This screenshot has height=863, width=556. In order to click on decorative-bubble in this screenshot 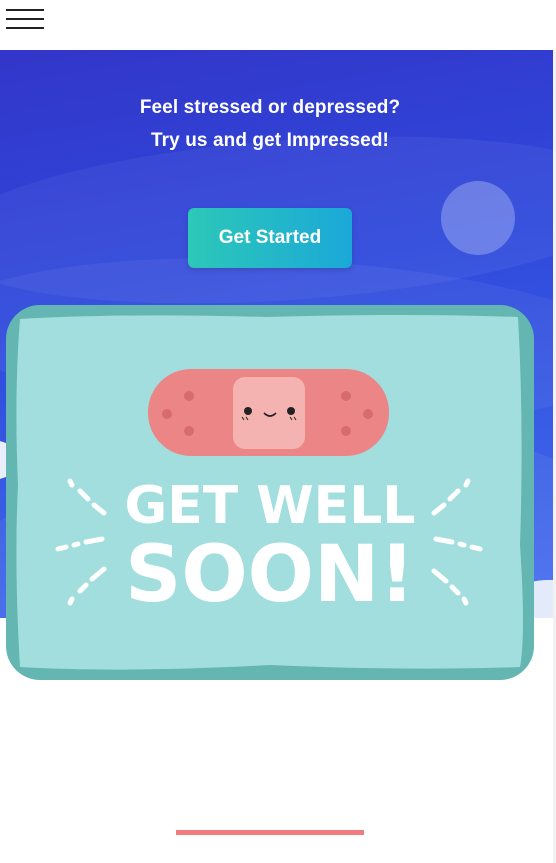, I will do `click(478, 218)`.